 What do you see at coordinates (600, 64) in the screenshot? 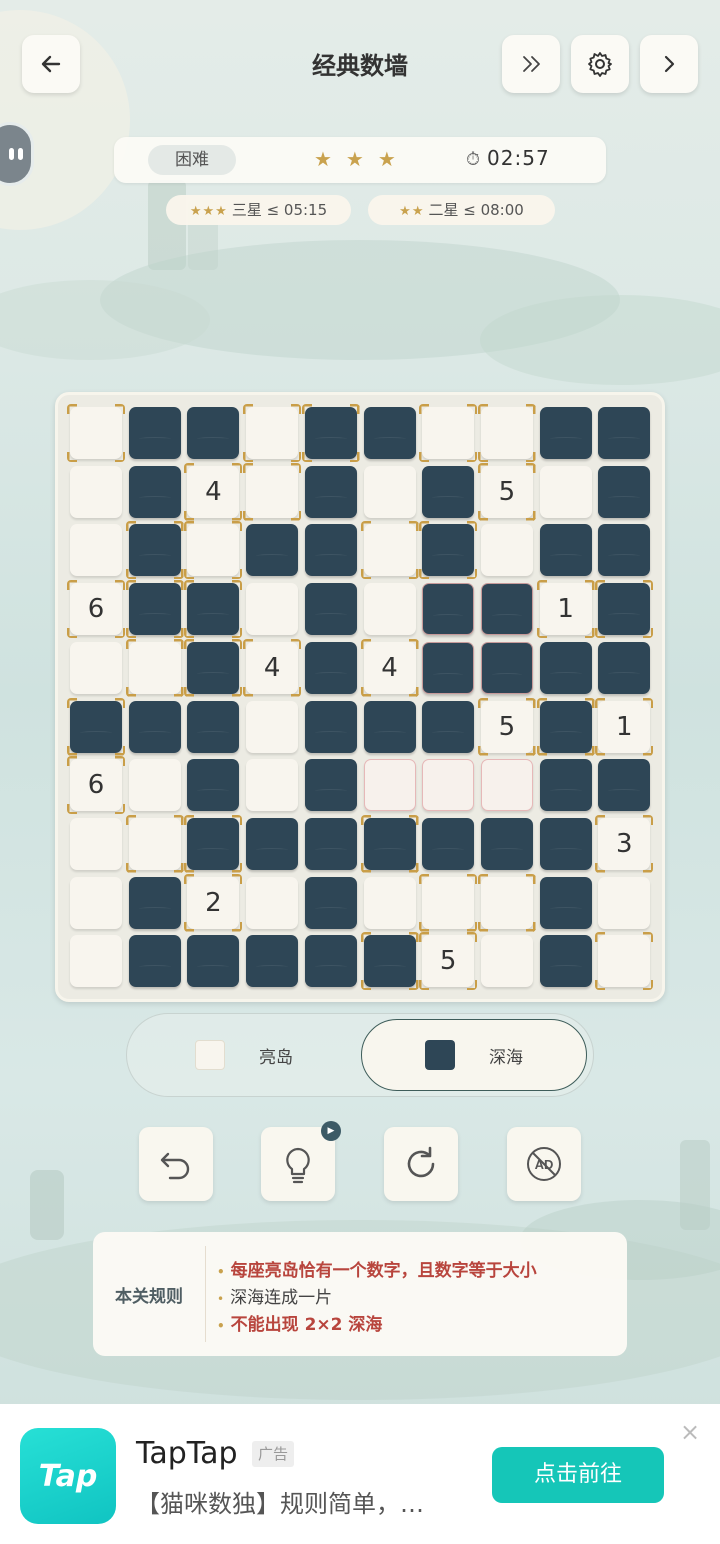
I see `settings-button` at bounding box center [600, 64].